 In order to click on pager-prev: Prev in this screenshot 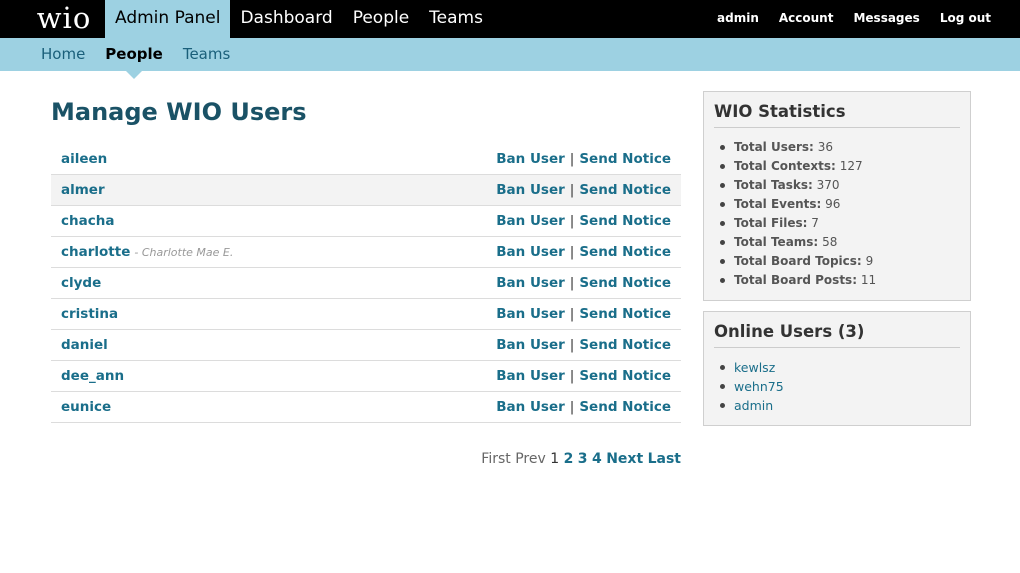, I will do `click(530, 459)`.